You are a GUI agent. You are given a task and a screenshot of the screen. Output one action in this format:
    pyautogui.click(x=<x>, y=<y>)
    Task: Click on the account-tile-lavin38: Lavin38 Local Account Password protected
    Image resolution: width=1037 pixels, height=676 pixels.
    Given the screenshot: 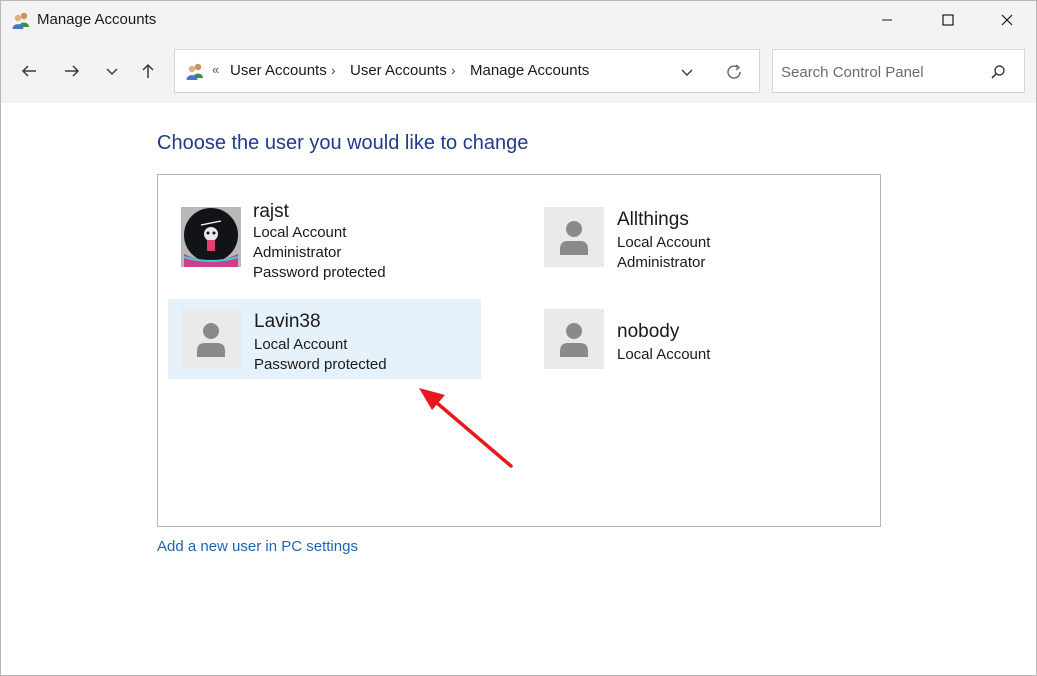 What is the action you would take?
    pyautogui.click(x=324, y=339)
    